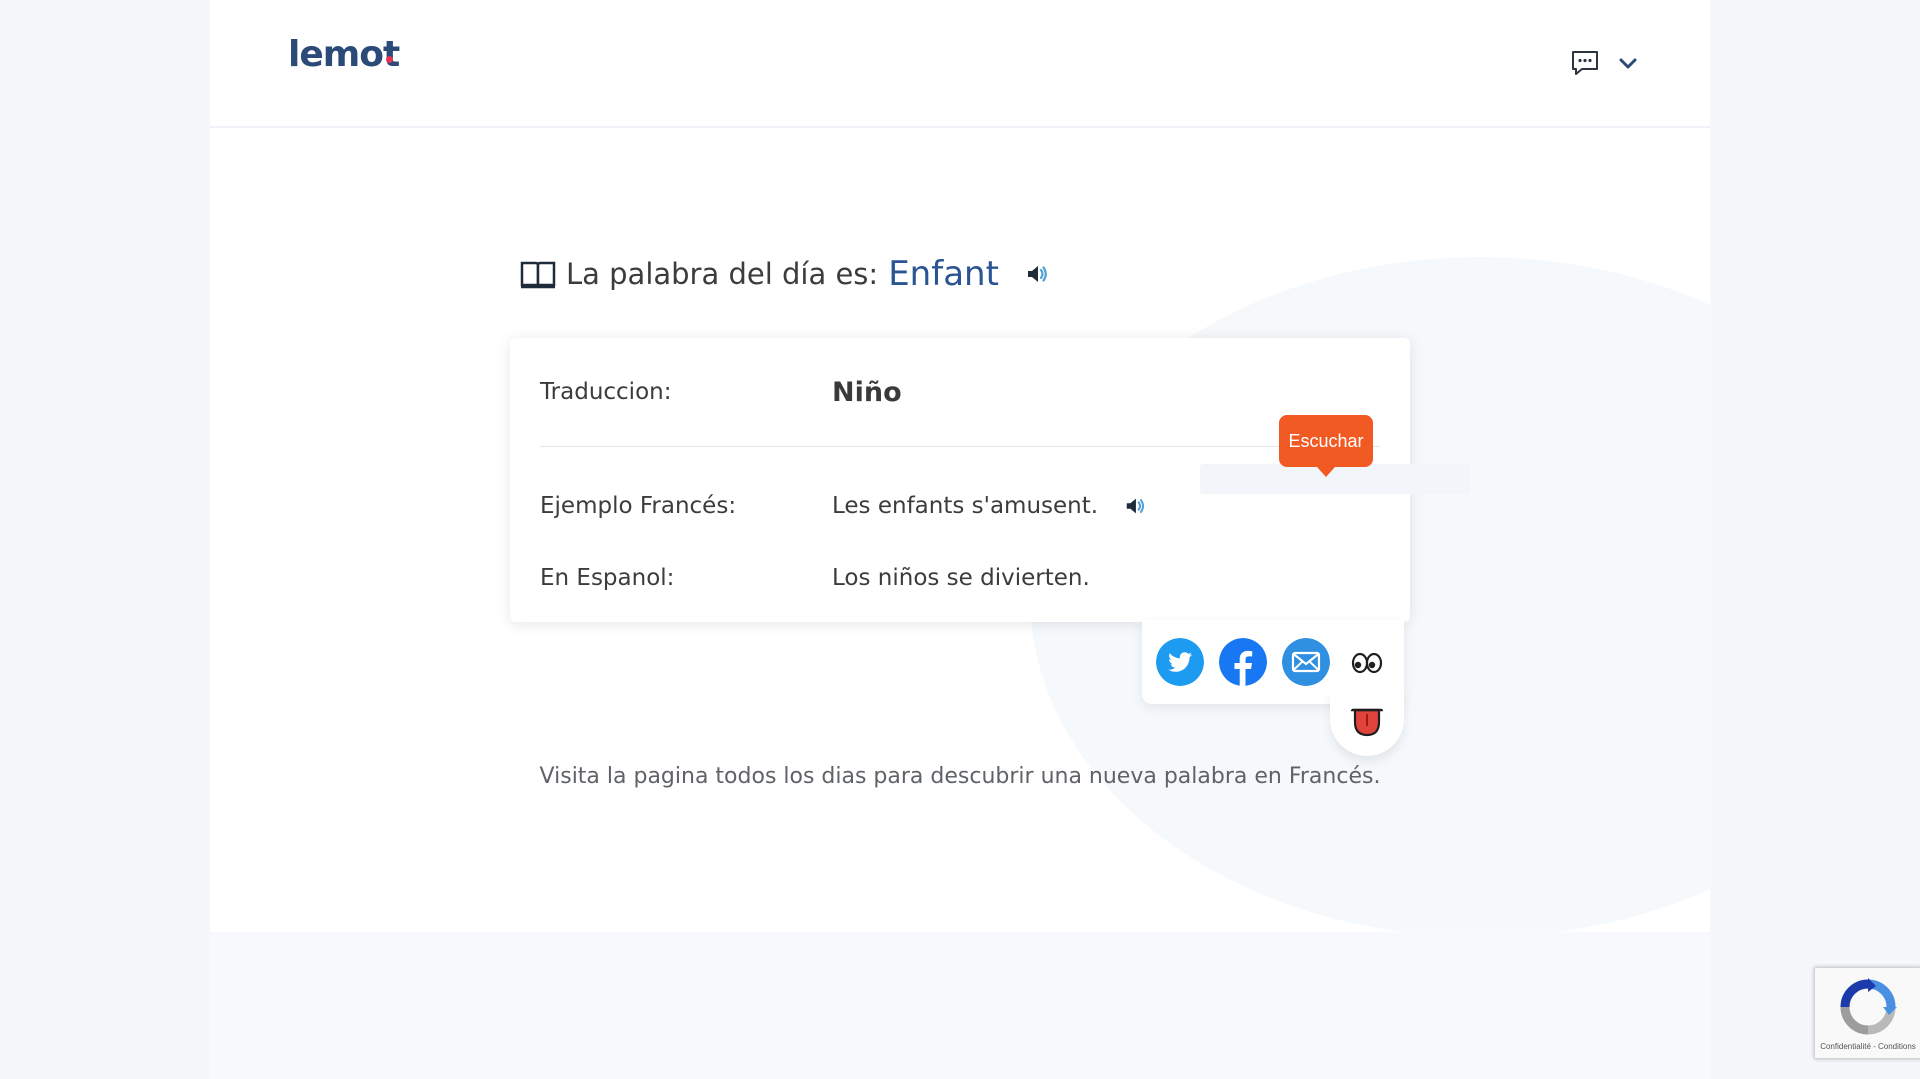  What do you see at coordinates (960, 446) in the screenshot?
I see `card-divider` at bounding box center [960, 446].